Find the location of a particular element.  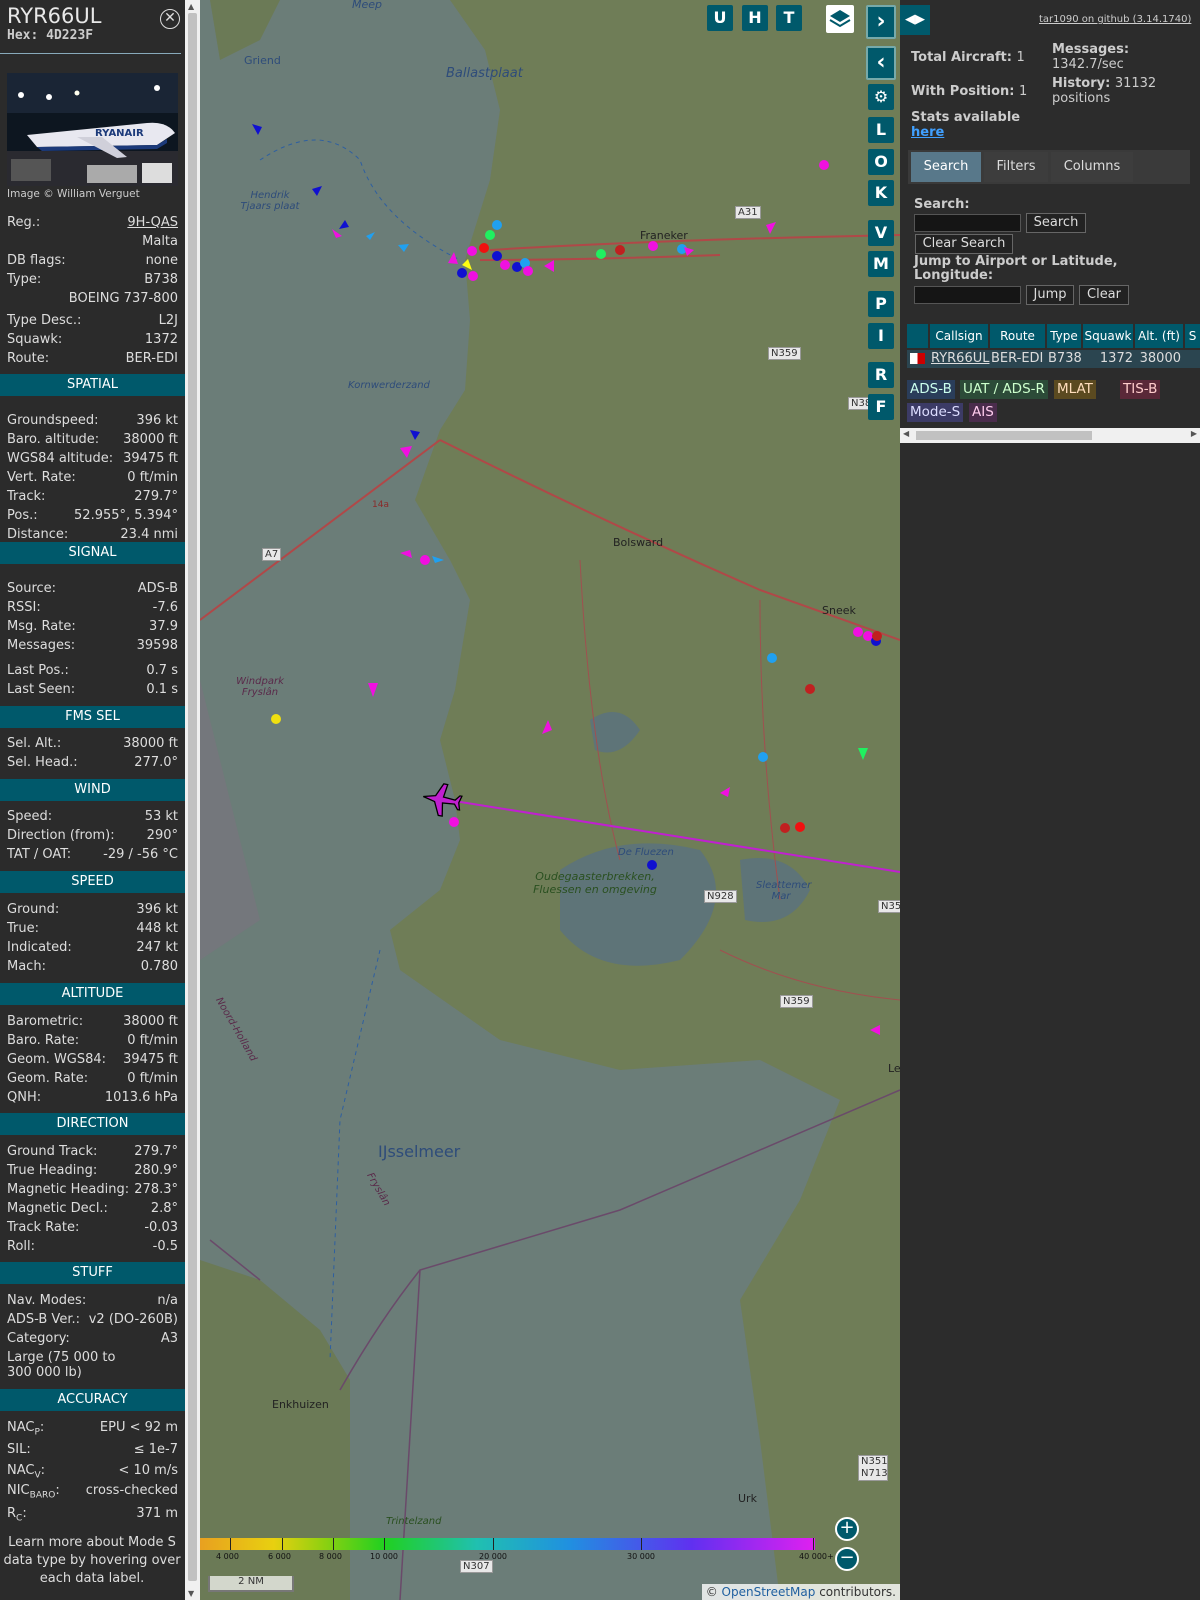

info-label: Last Pos.: is located at coordinates (38, 672).